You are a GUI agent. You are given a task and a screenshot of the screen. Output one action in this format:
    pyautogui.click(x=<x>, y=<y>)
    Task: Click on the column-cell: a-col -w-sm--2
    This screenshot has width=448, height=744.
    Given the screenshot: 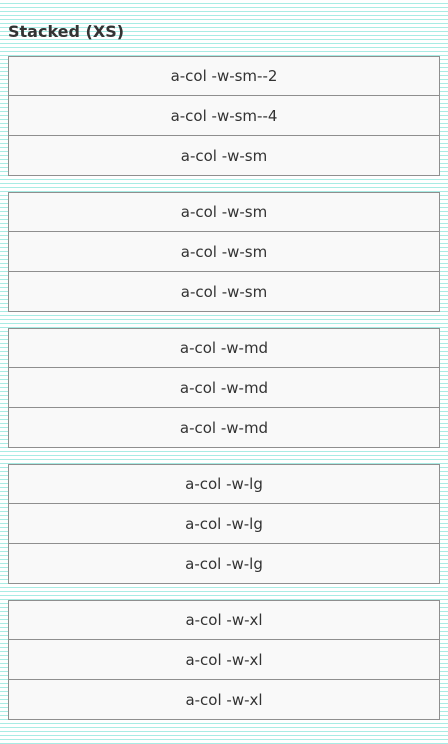 What is the action you would take?
    pyautogui.click(x=224, y=76)
    